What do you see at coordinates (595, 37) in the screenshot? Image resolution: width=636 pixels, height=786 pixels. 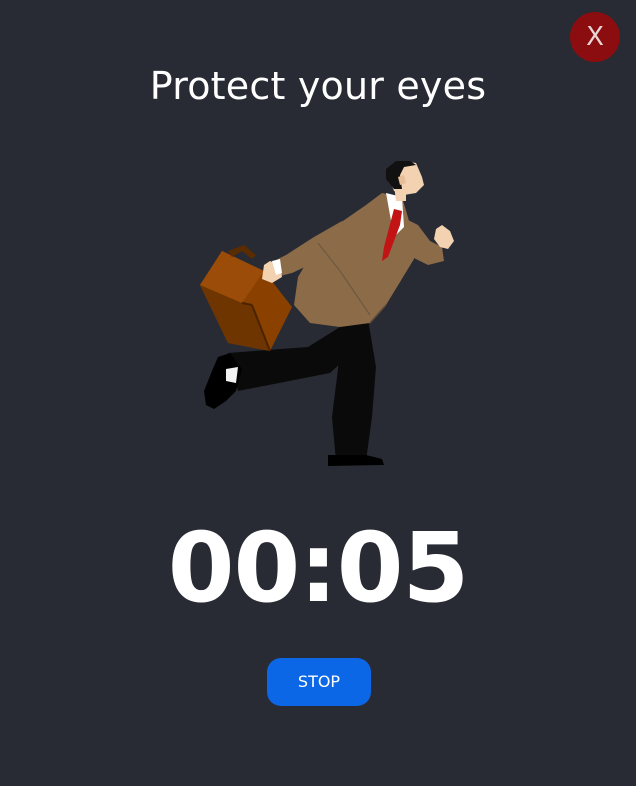 I see `close-button: X` at bounding box center [595, 37].